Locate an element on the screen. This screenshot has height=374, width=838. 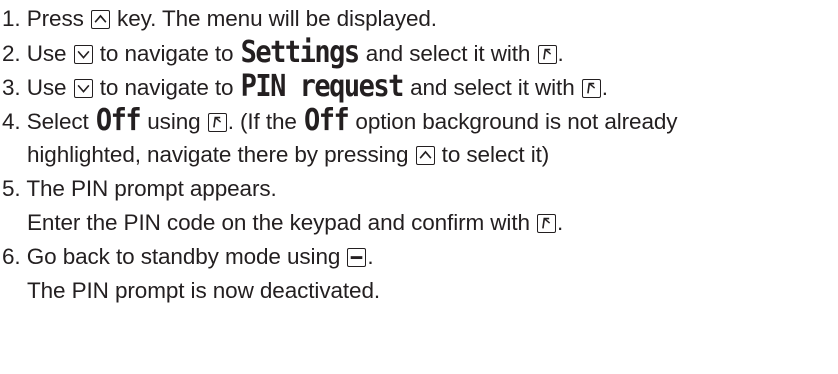
step-text: to select it) is located at coordinates (492, 154).